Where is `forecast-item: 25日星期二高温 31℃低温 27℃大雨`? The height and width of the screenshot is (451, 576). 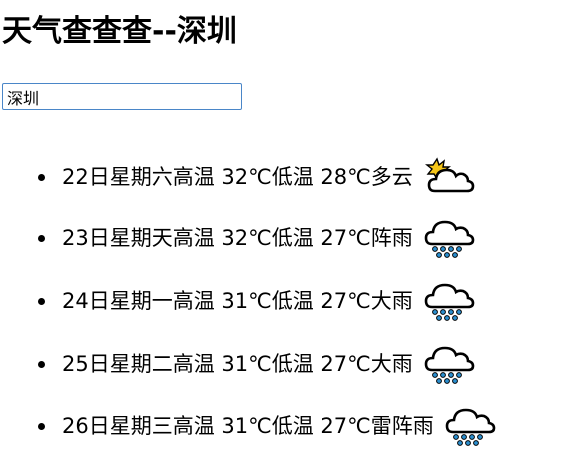
forecast-item: 25日星期二高温 31℃低温 27℃大雨 is located at coordinates (256, 364).